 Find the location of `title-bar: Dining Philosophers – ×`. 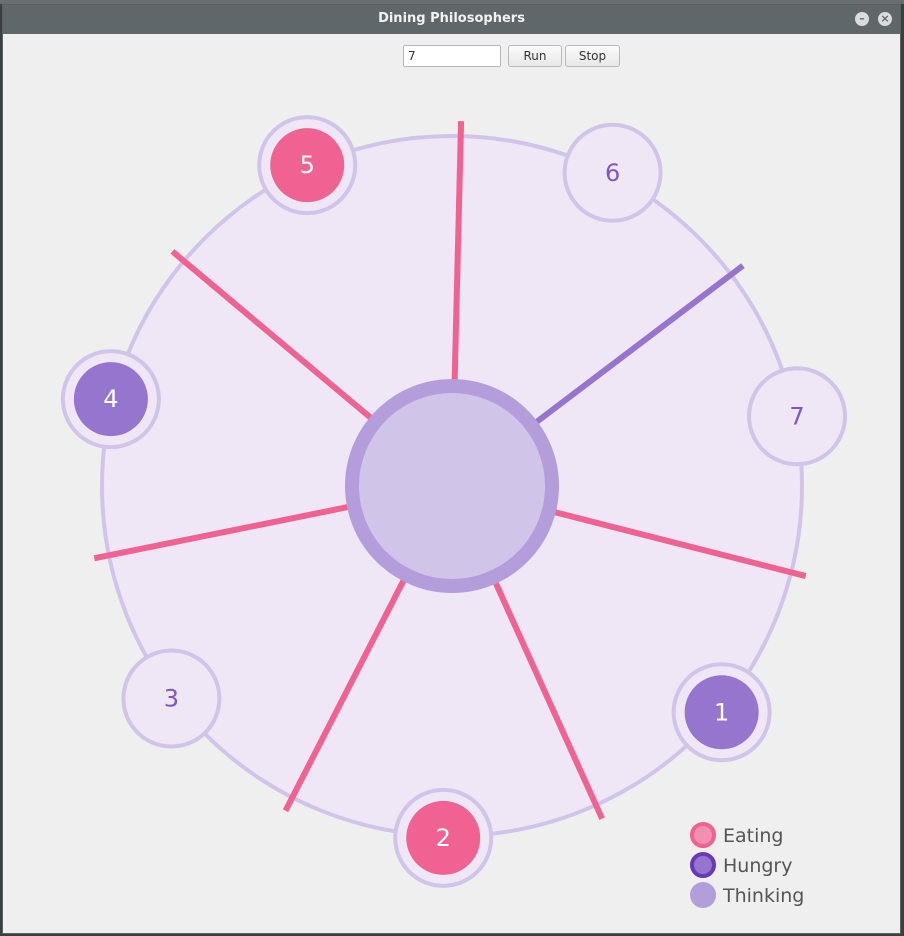

title-bar: Dining Philosophers – × is located at coordinates (451, 19).